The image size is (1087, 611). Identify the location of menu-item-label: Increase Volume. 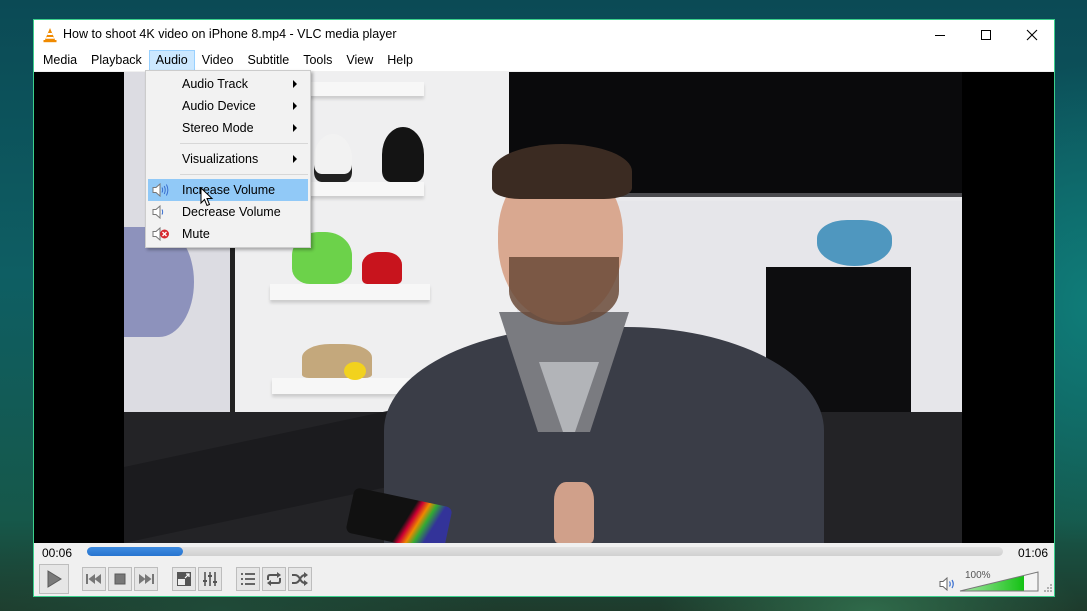
(229, 190).